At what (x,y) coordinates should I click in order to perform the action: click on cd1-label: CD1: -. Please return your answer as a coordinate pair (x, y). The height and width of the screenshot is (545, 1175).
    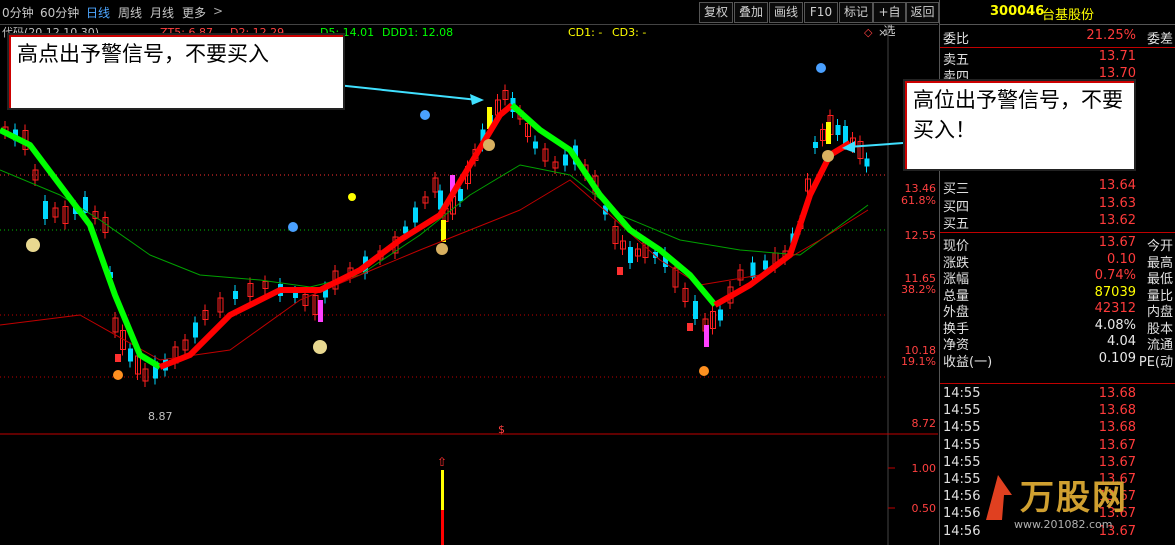
    Looking at the image, I should click on (585, 32).